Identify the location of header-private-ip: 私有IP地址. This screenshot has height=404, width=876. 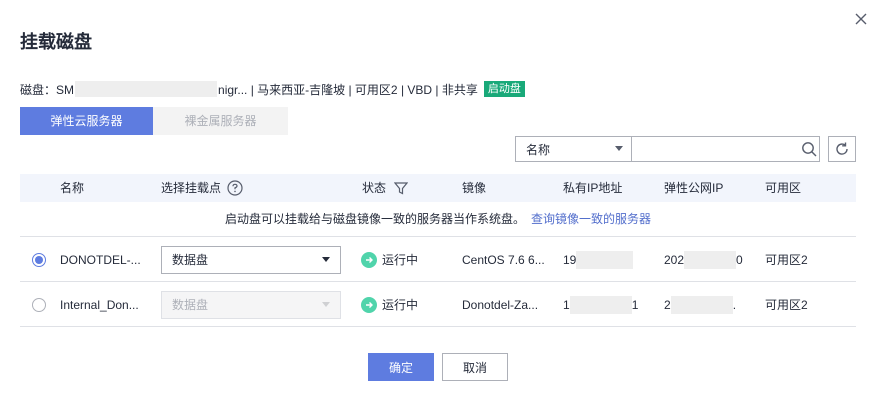
(593, 188).